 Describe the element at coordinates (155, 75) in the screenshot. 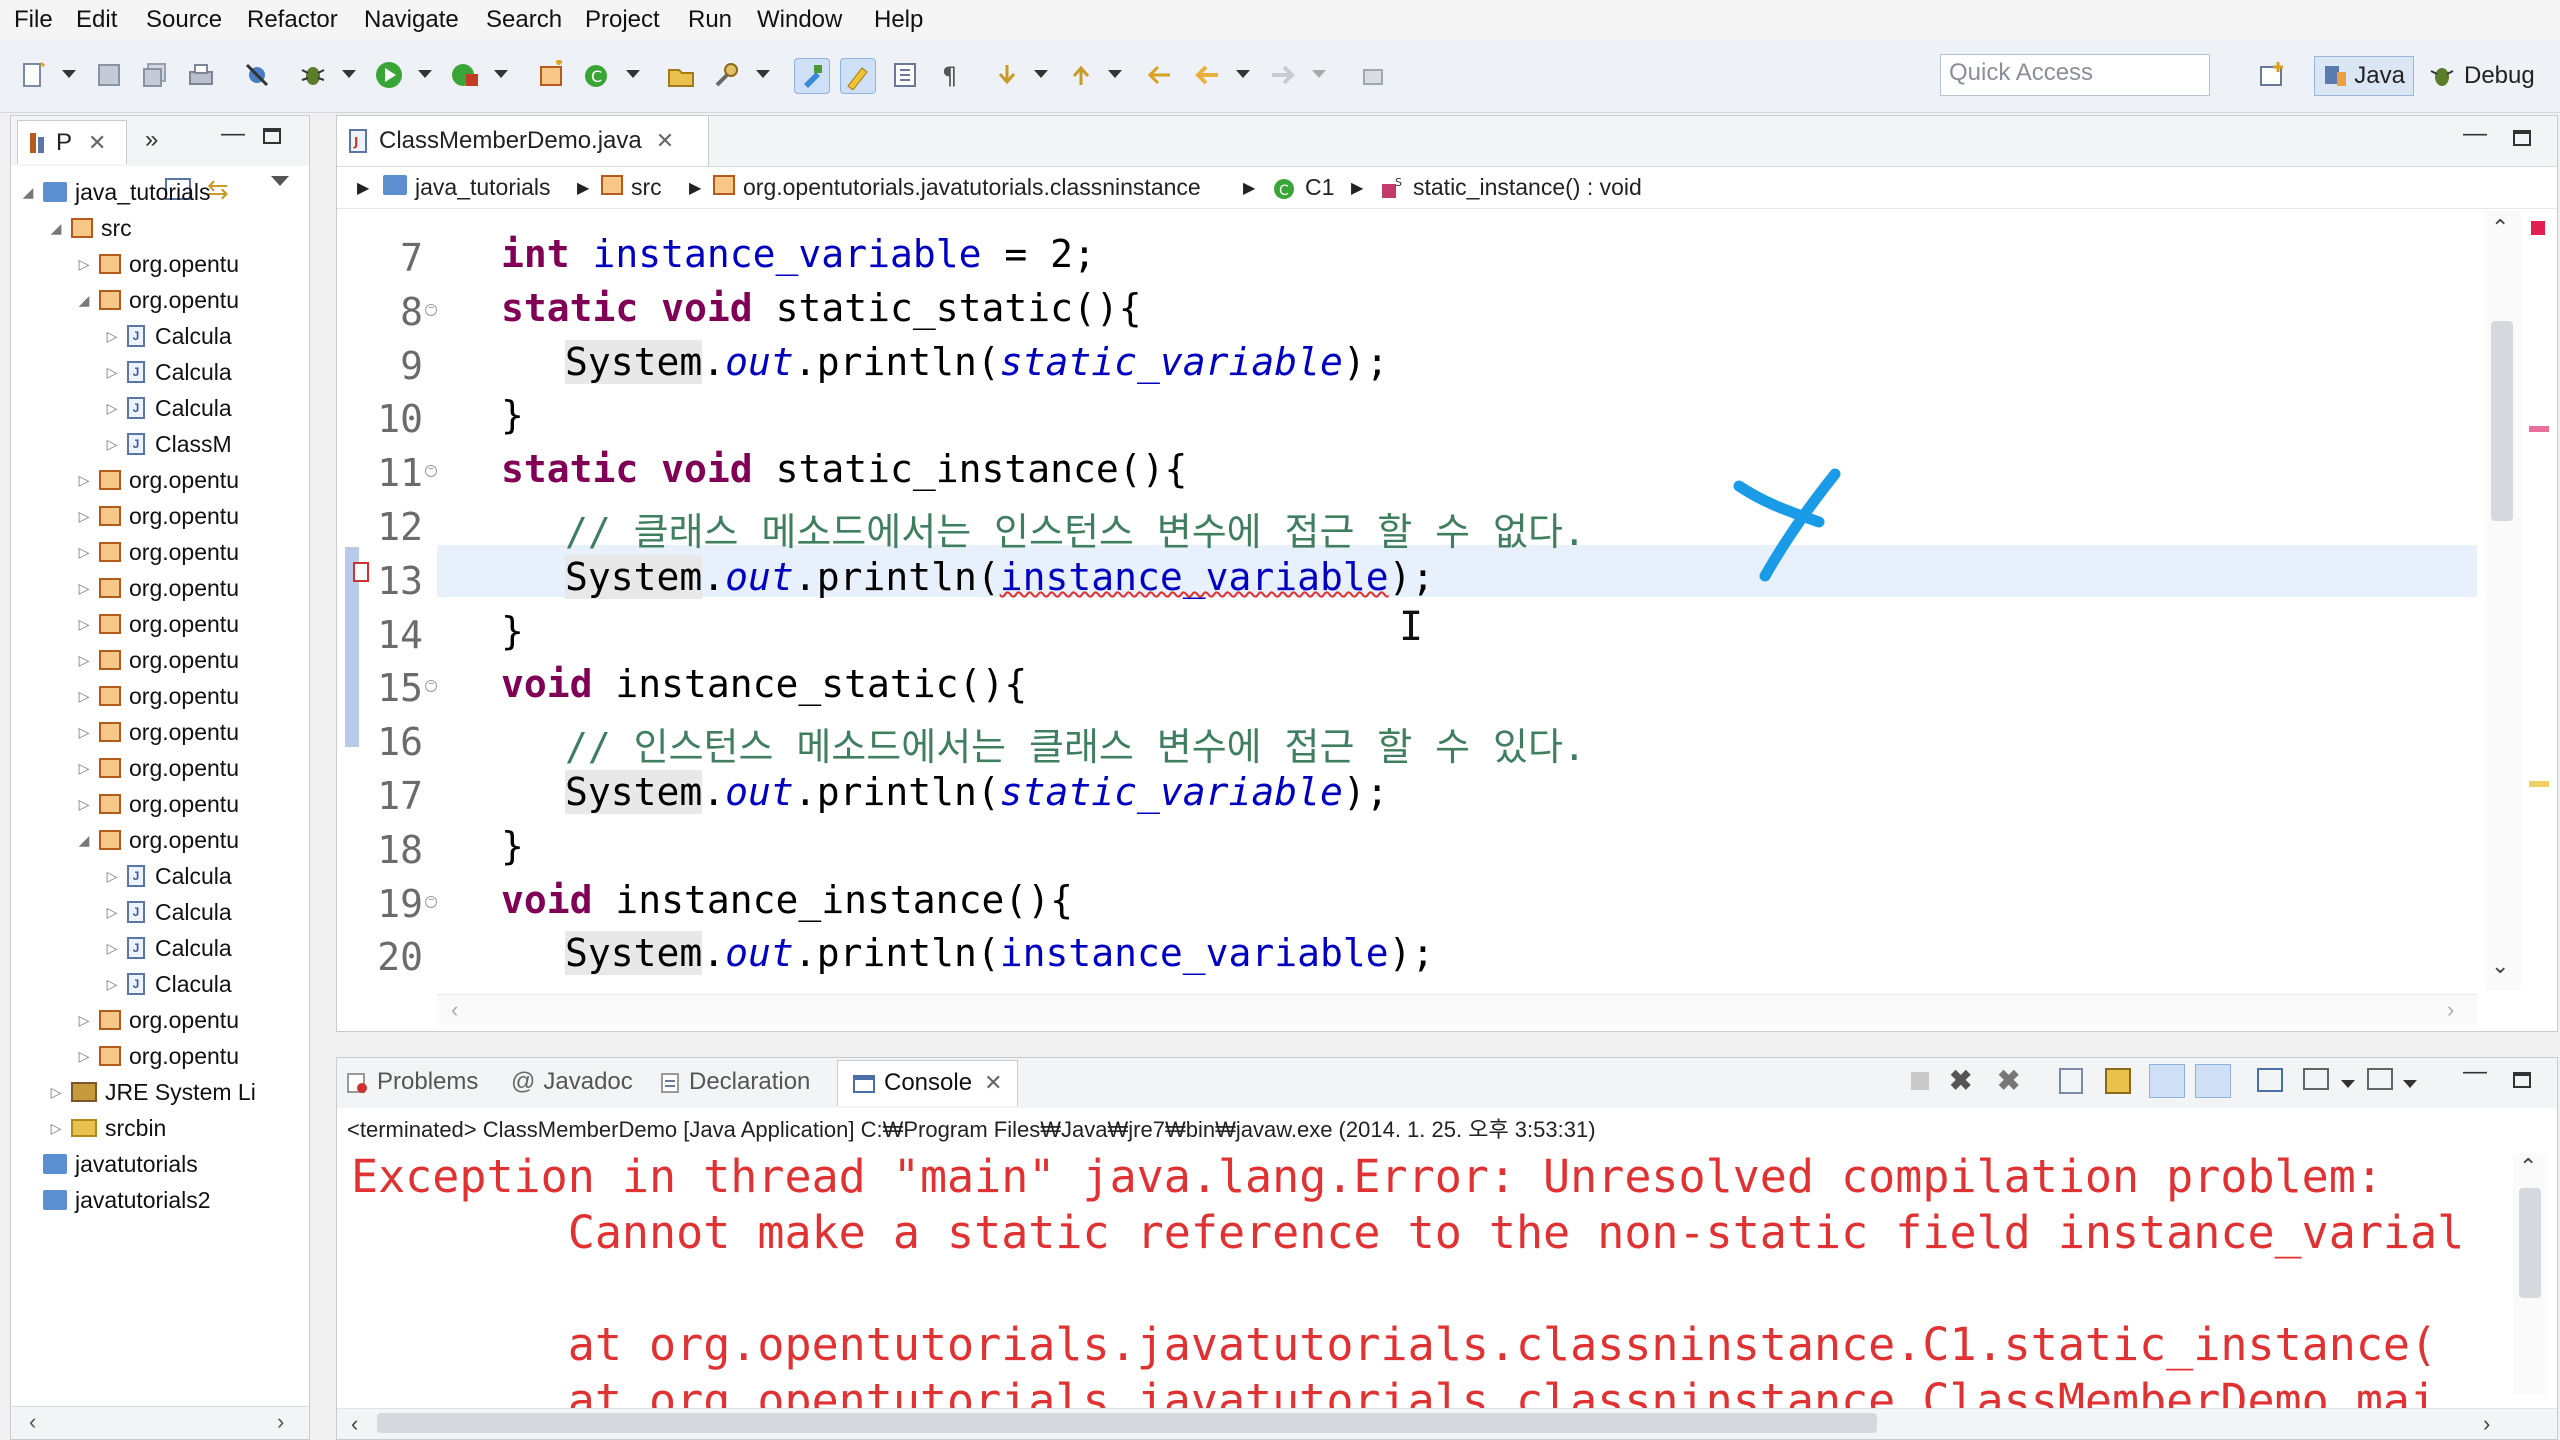

I see `save-all-icon` at that location.